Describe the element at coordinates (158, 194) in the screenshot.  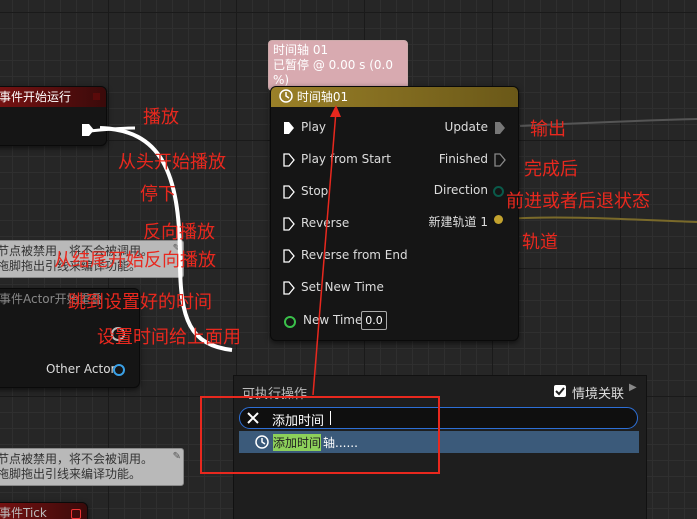
I see `anno-stop: 停下` at that location.